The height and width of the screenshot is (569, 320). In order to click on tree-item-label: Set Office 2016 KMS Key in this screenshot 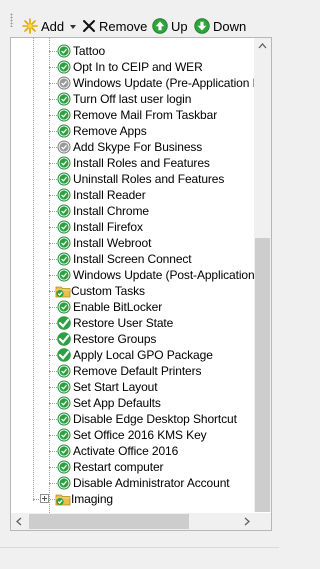, I will do `click(140, 435)`.